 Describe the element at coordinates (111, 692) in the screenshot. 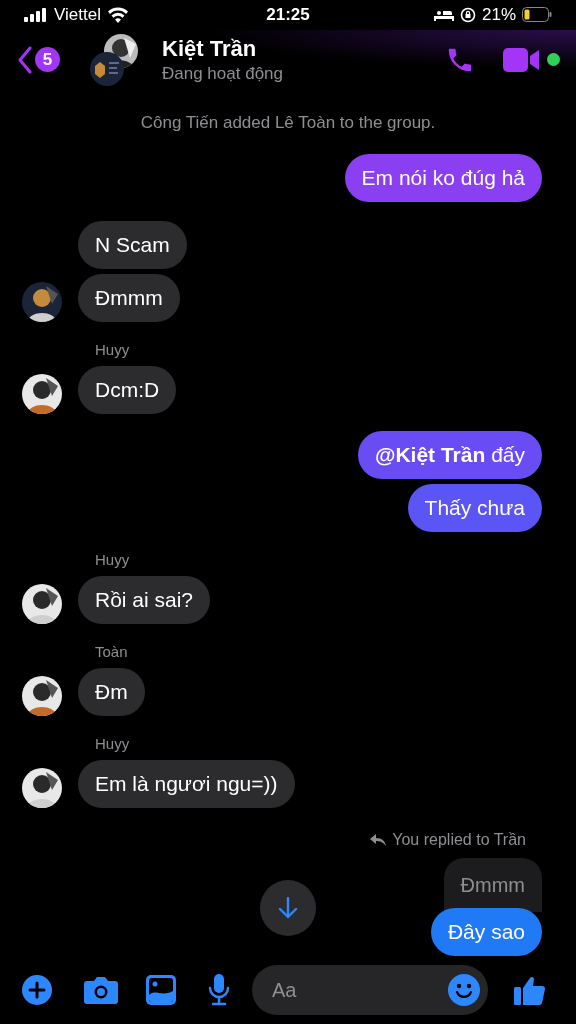

I see `message-bubble: Đm` at that location.